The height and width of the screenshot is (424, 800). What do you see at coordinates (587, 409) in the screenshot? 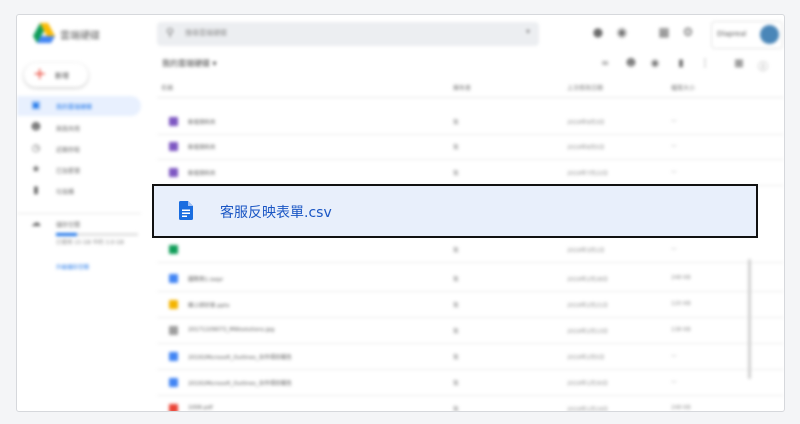
I see `file-modified: 2019年1月19日` at bounding box center [587, 409].